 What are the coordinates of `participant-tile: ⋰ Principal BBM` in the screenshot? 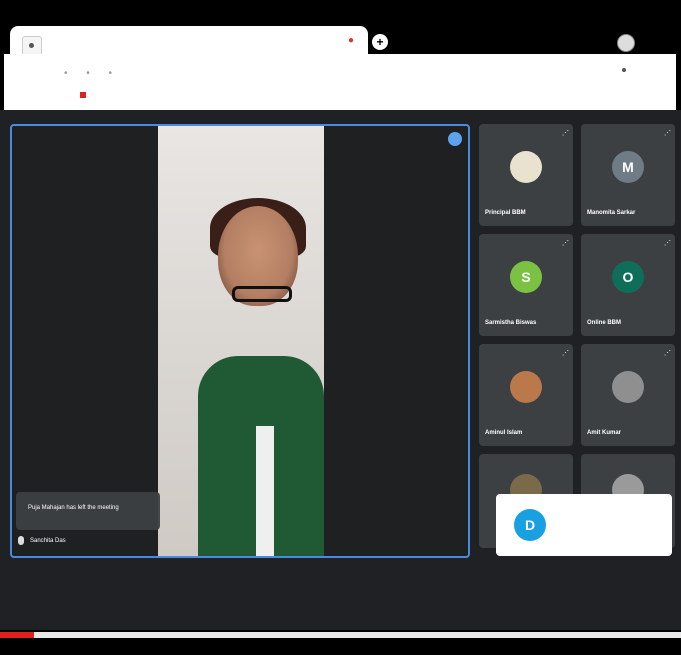 It's located at (526, 175).